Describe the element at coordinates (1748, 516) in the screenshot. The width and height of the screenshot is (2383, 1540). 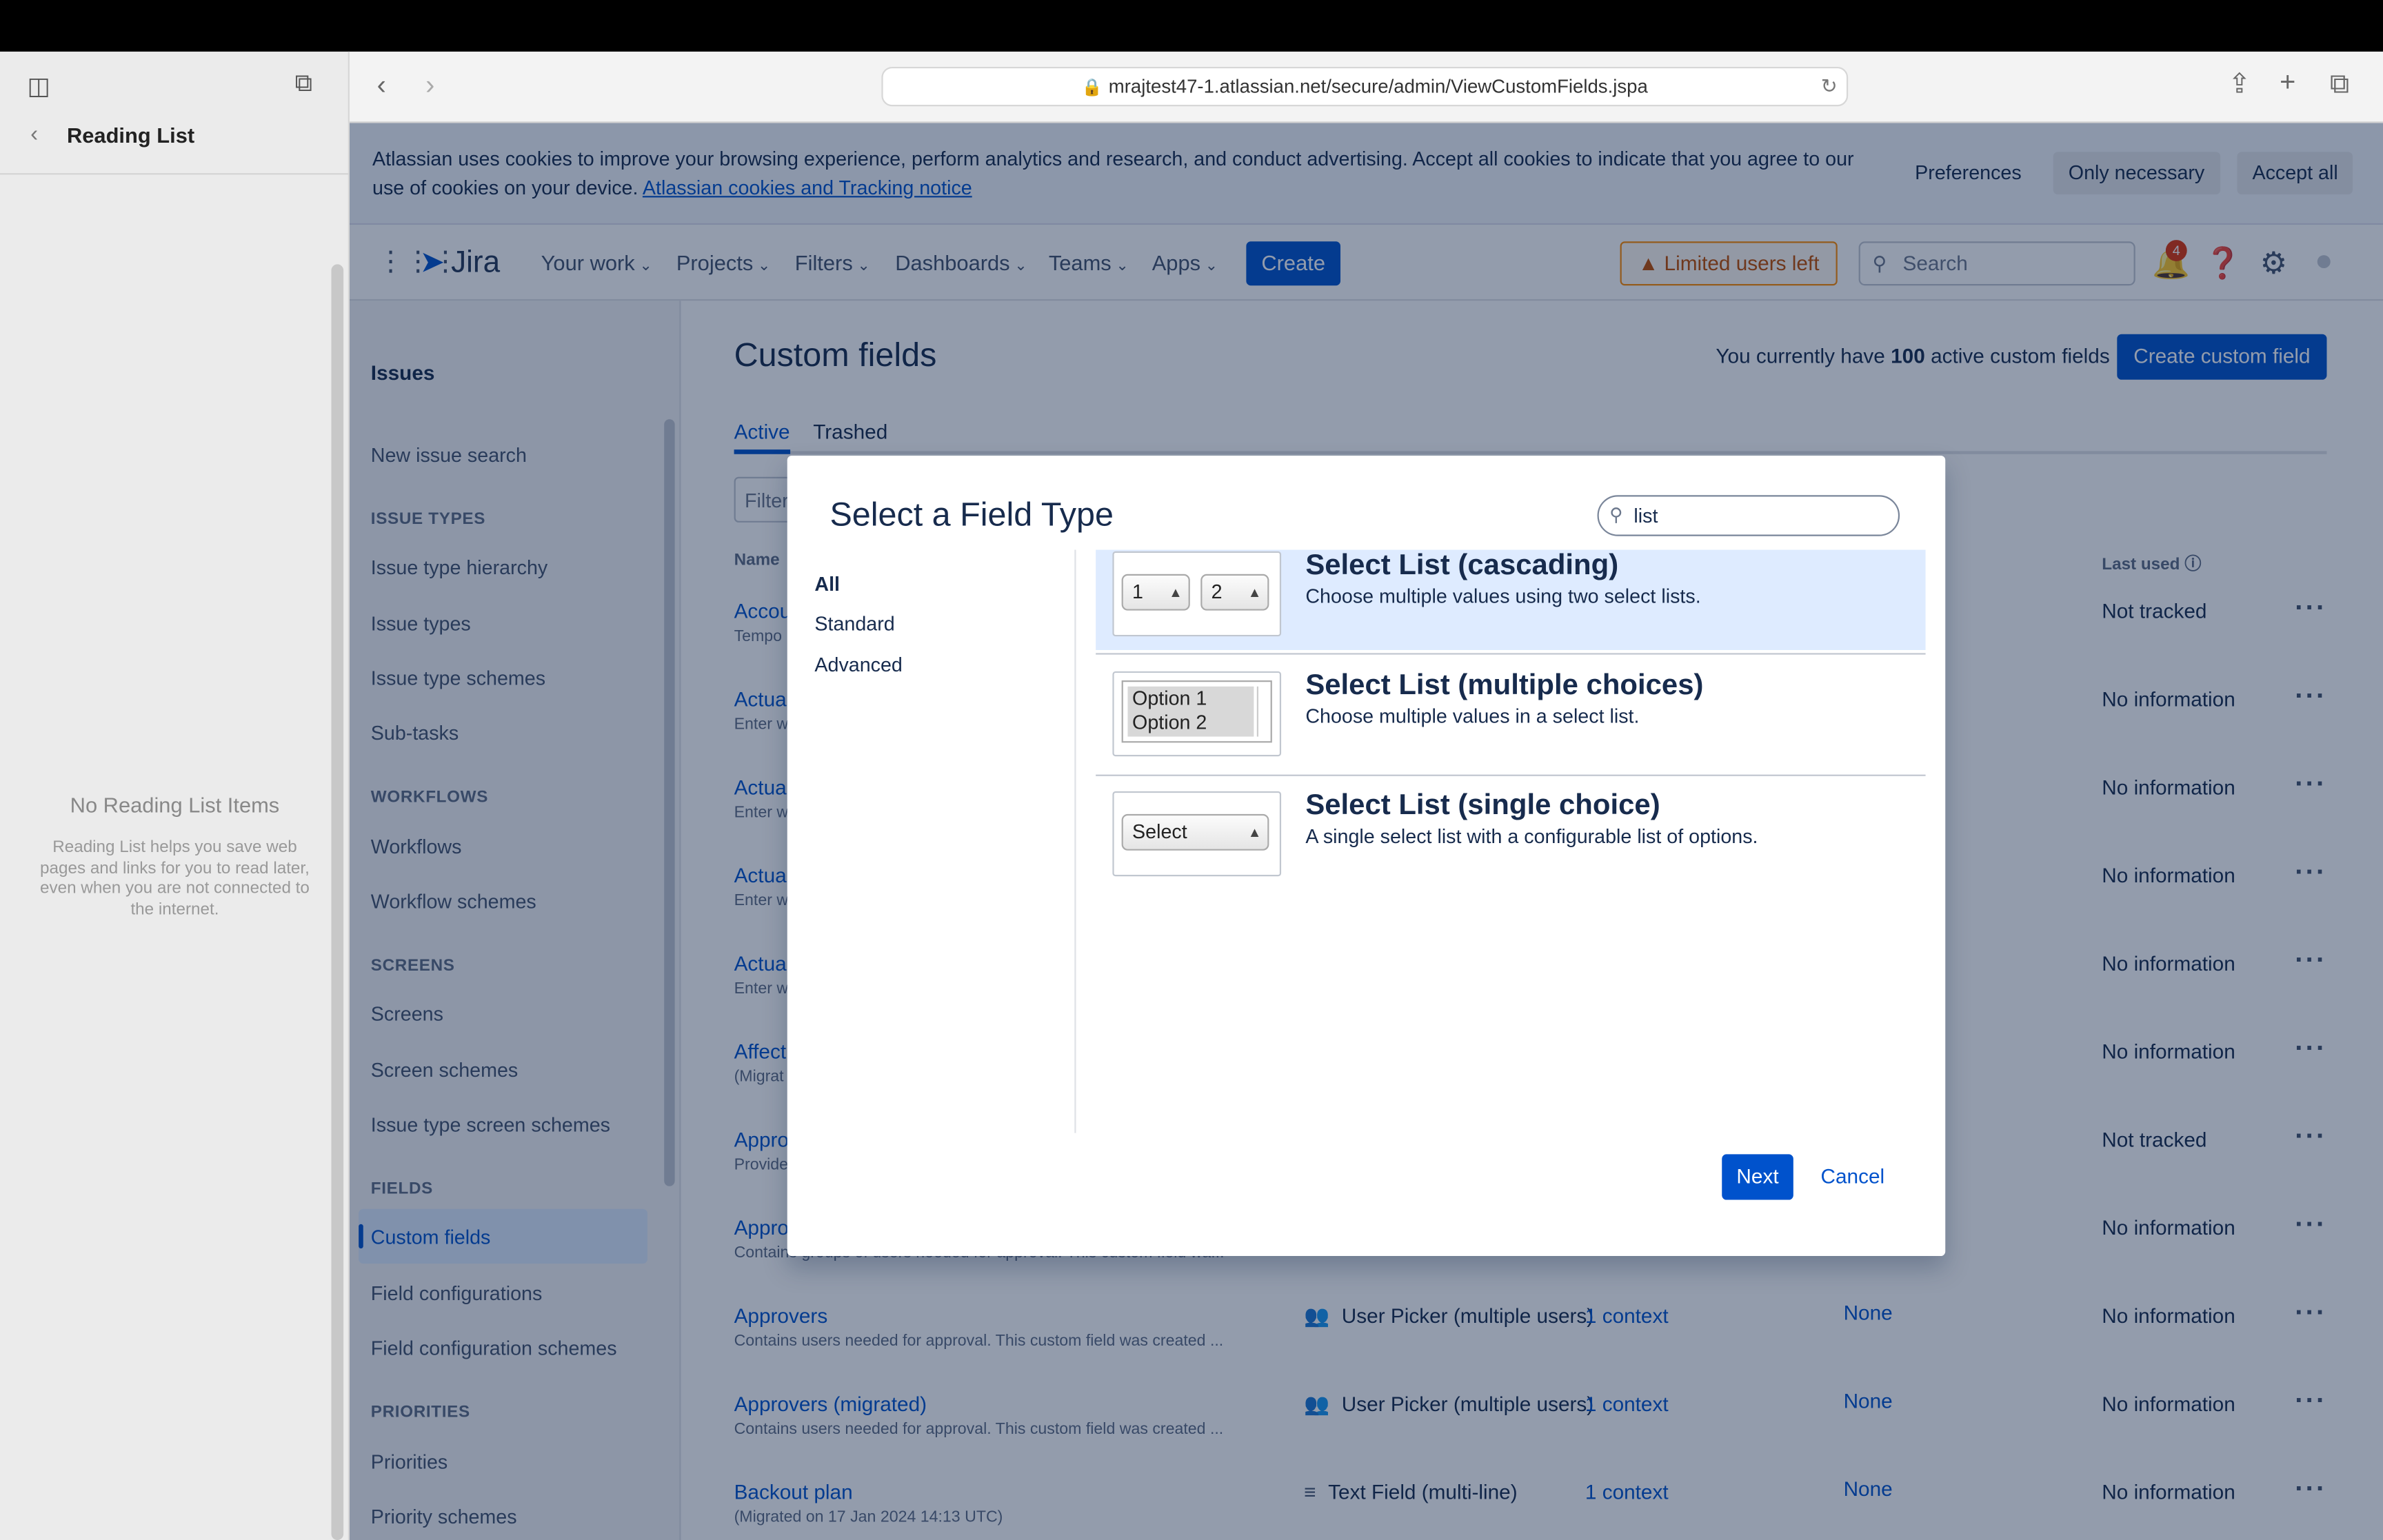
I see `field-type-search-input: ⚲ list` at that location.